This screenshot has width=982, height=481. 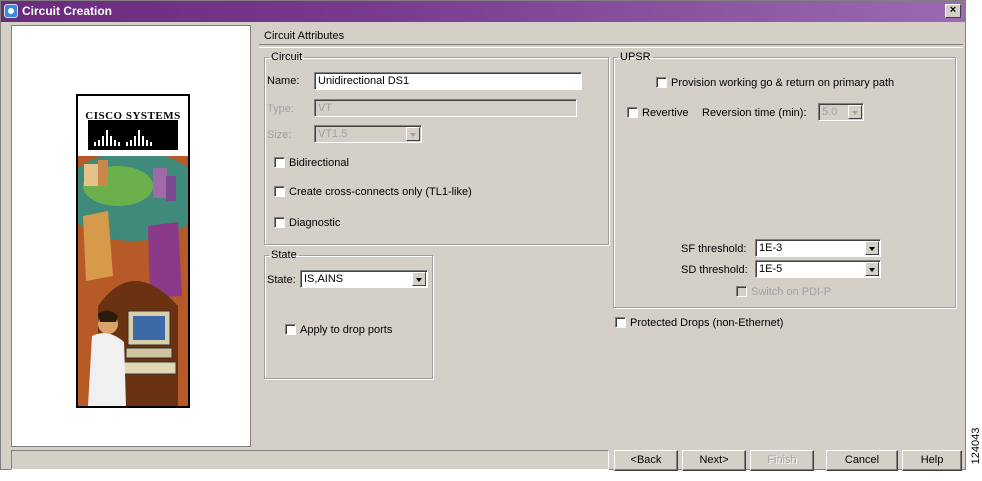 I want to click on cisco-bridge-icon, so click(x=133, y=135).